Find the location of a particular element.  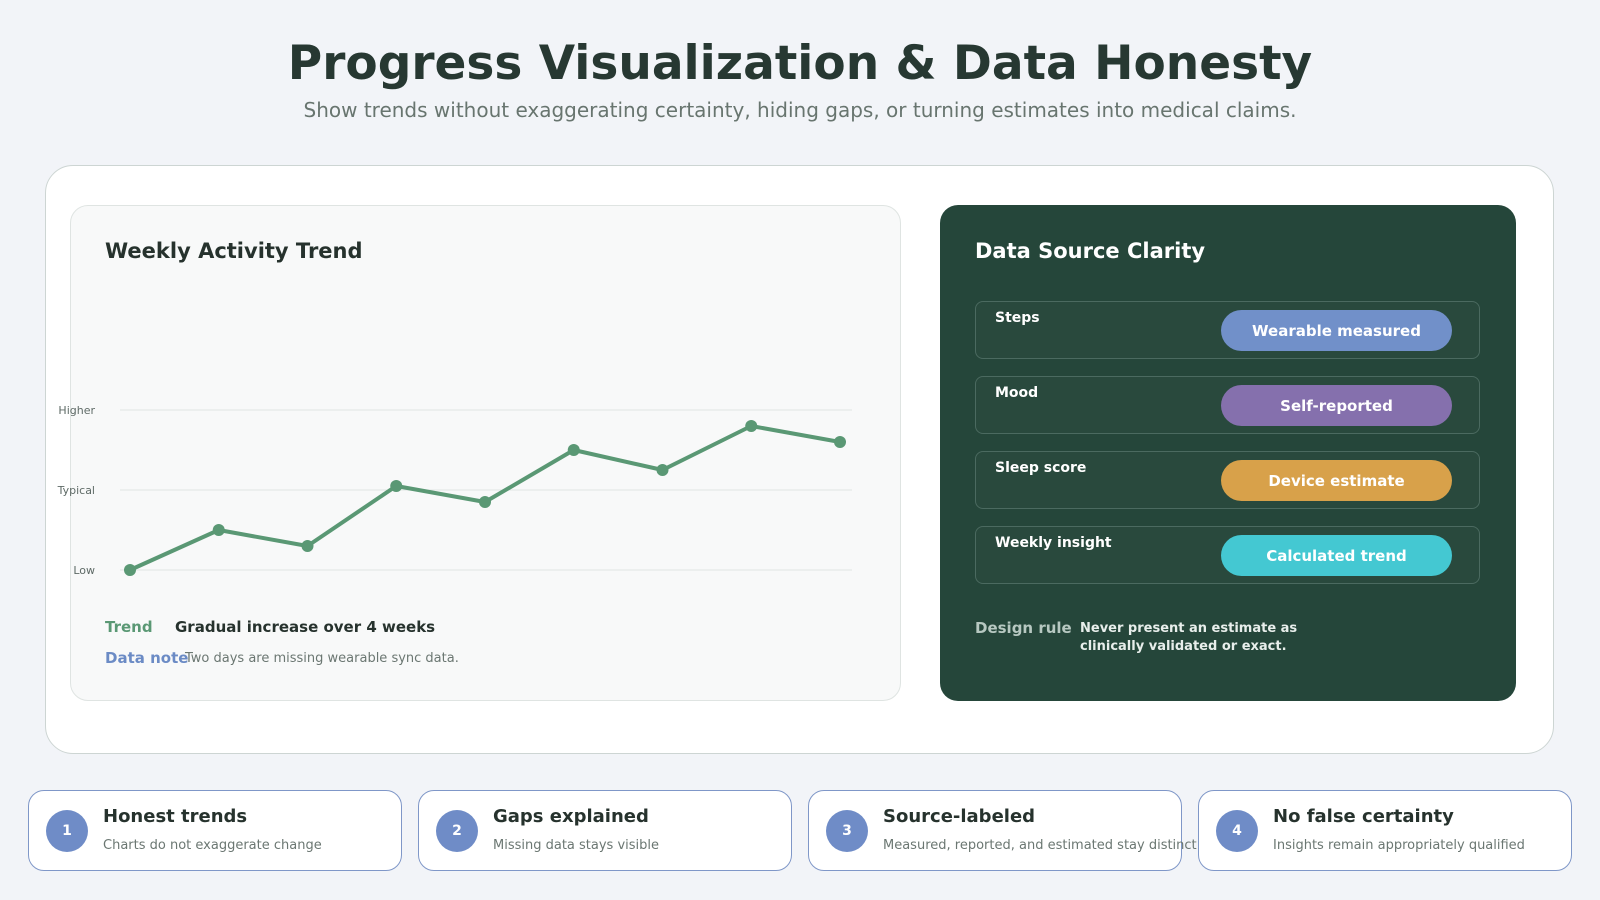

step-number-badge: 4 is located at coordinates (1237, 831).